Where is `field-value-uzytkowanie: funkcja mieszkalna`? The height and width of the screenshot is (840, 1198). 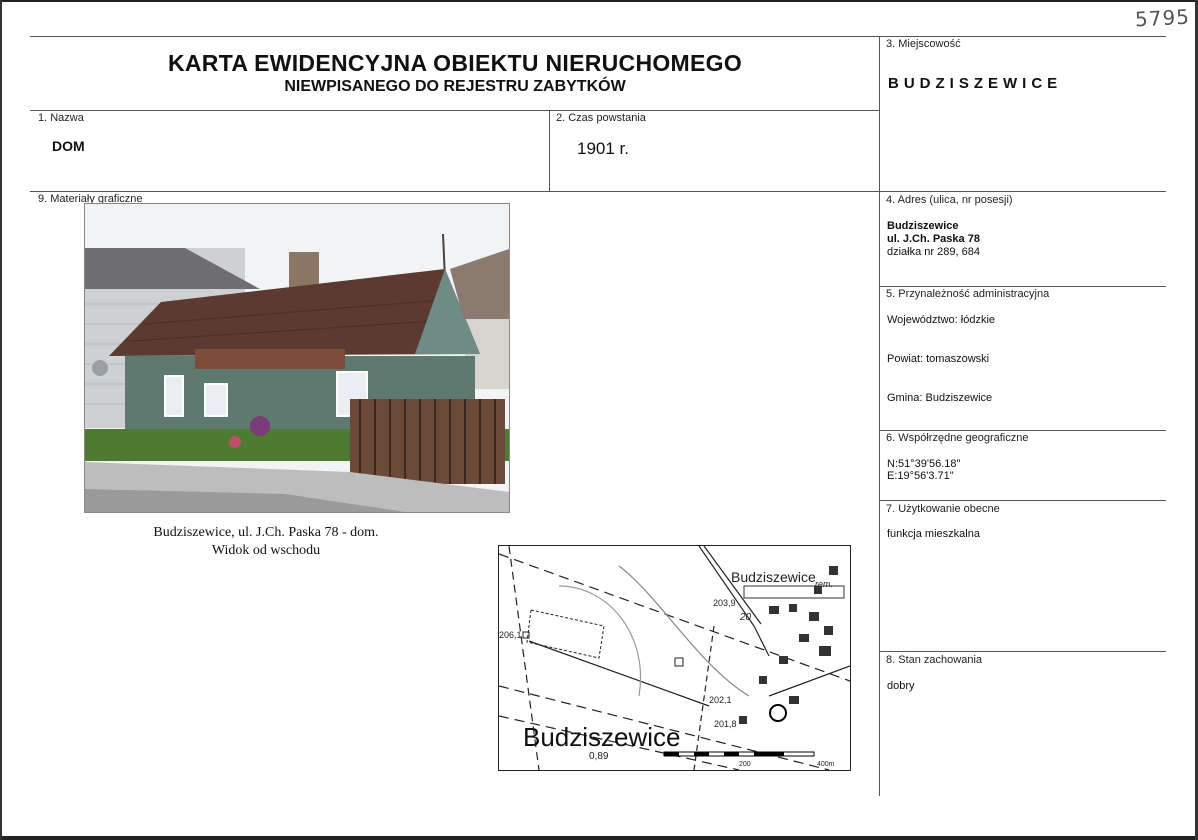
field-value-uzytkowanie: funkcja mieszkalna is located at coordinates (933, 534).